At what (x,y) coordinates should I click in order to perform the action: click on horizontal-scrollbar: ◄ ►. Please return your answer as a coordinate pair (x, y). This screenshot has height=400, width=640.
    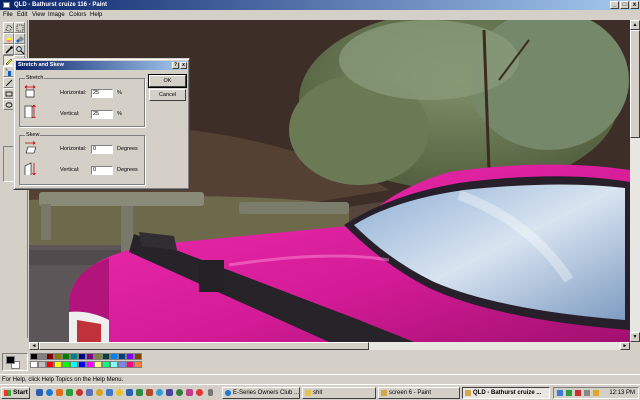
    Looking at the image, I should click on (329, 346).